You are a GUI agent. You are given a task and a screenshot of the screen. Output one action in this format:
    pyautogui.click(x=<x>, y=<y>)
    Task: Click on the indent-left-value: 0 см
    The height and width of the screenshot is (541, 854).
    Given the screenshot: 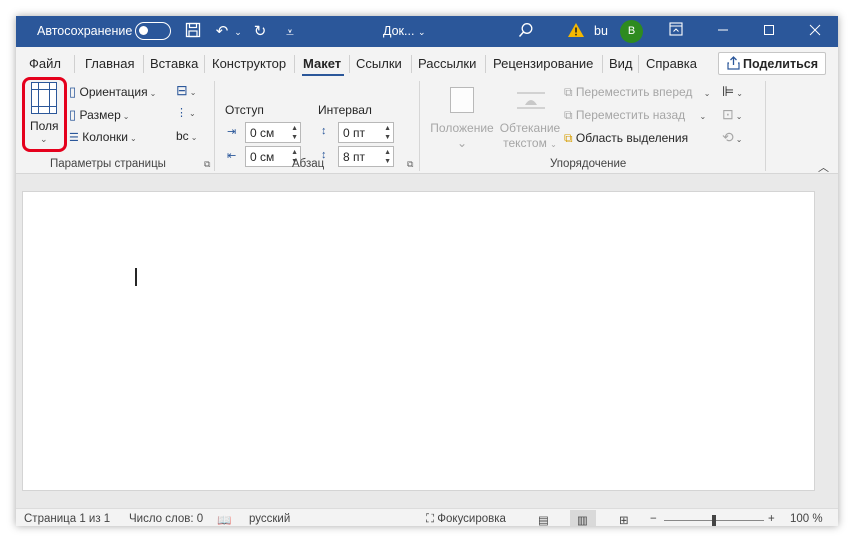 What is the action you would take?
    pyautogui.click(x=262, y=133)
    